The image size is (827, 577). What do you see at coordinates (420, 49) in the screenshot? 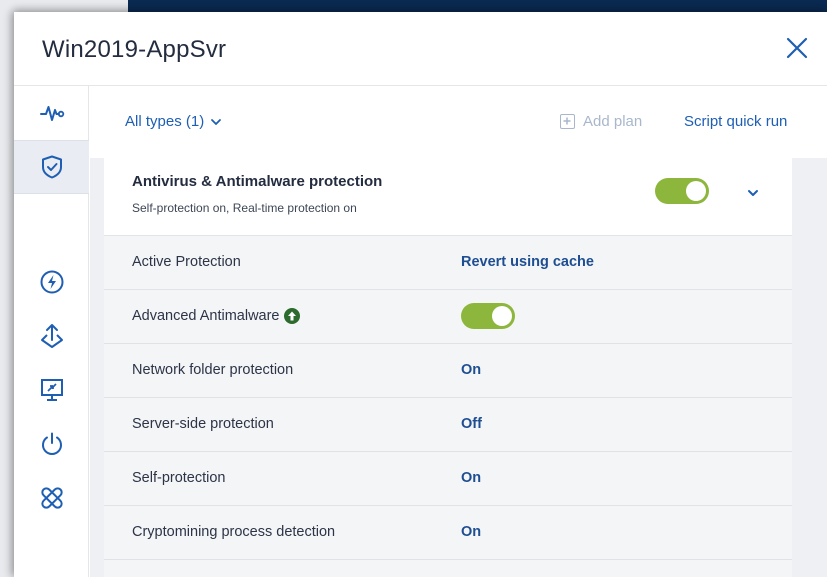
I see `panel-header: Win2019-AppSvr` at bounding box center [420, 49].